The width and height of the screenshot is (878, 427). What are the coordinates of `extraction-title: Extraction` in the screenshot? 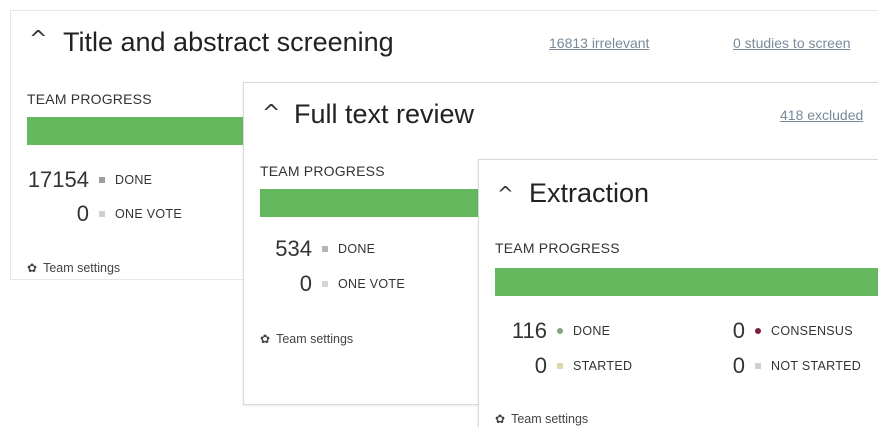 It's located at (589, 193).